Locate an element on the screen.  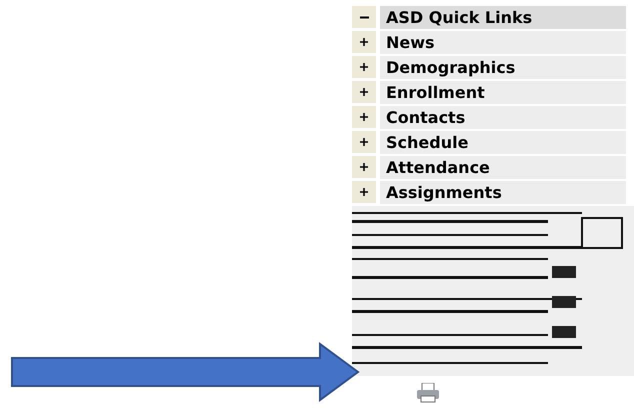
menu-item: Assignments is located at coordinates (503, 192).